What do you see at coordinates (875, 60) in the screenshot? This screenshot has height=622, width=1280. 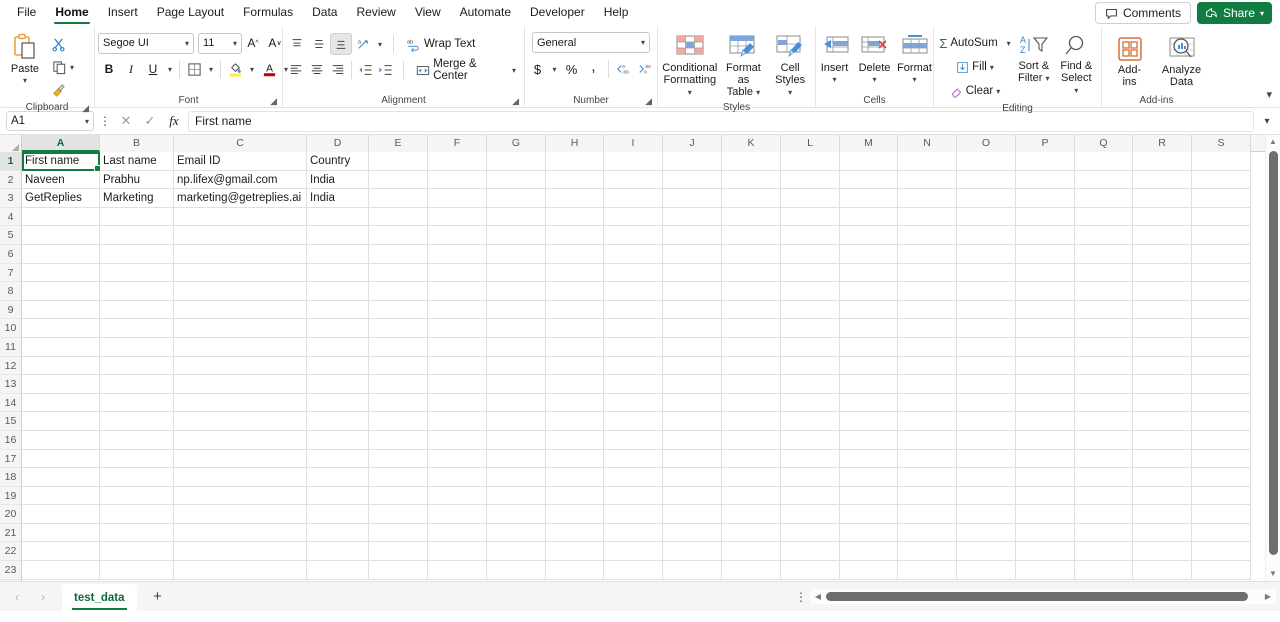 I see `delete-cells-button: Delete ▾` at bounding box center [875, 60].